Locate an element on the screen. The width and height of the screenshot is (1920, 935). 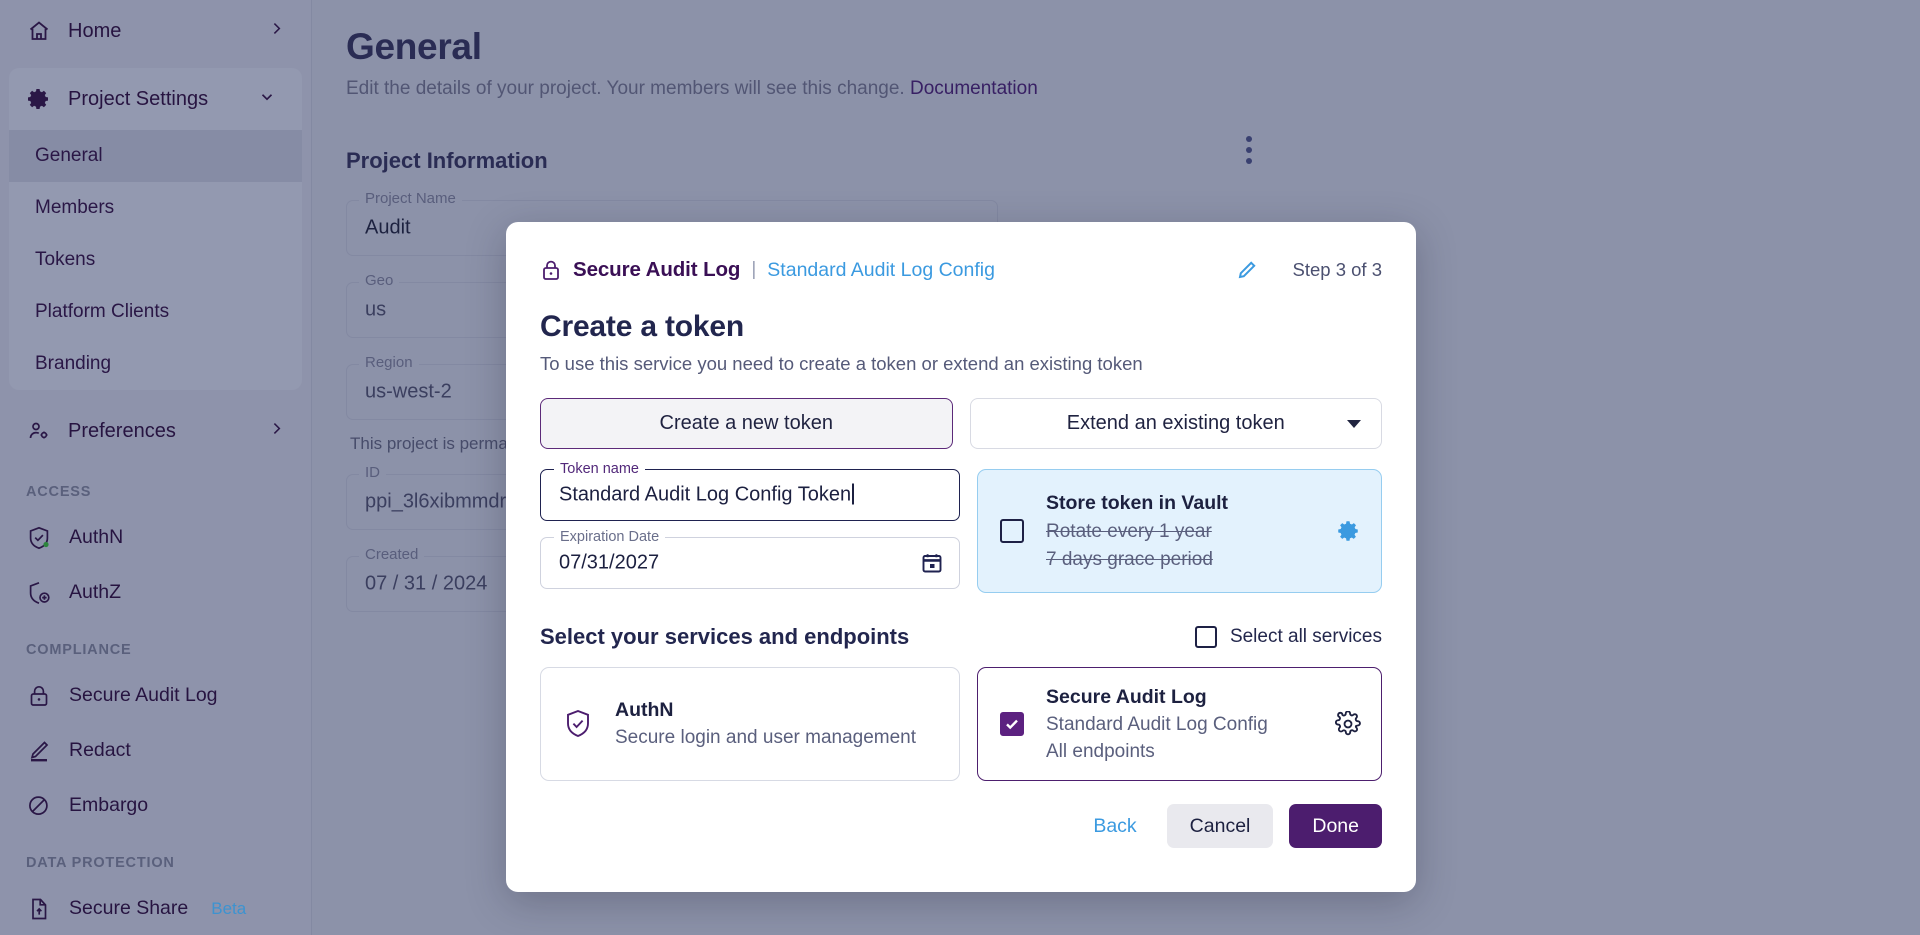
text-cursor is located at coordinates (853, 494).